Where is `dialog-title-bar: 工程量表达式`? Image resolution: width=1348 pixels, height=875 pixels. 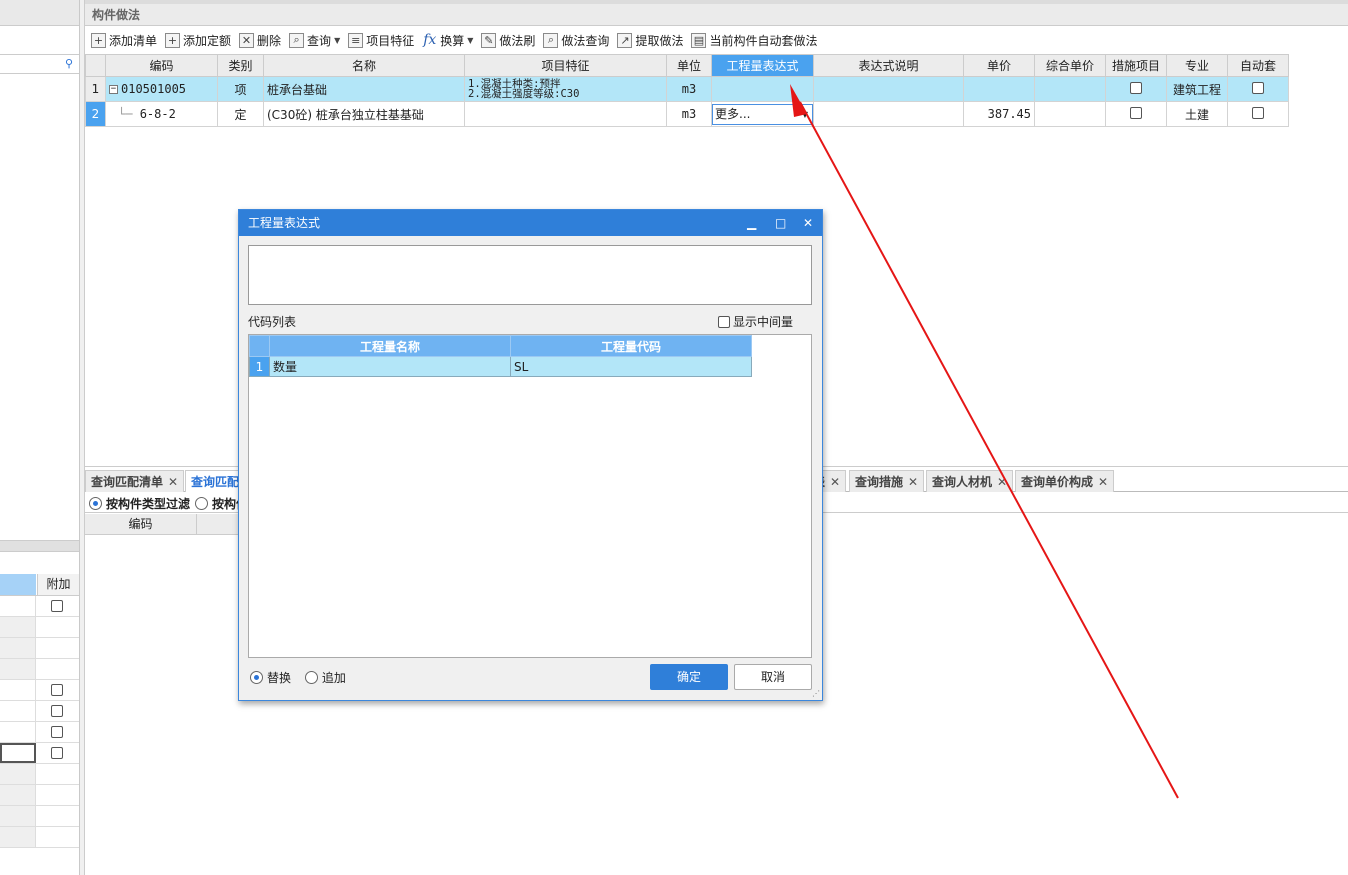
dialog-title-bar: 工程量表达式 is located at coordinates (530, 223).